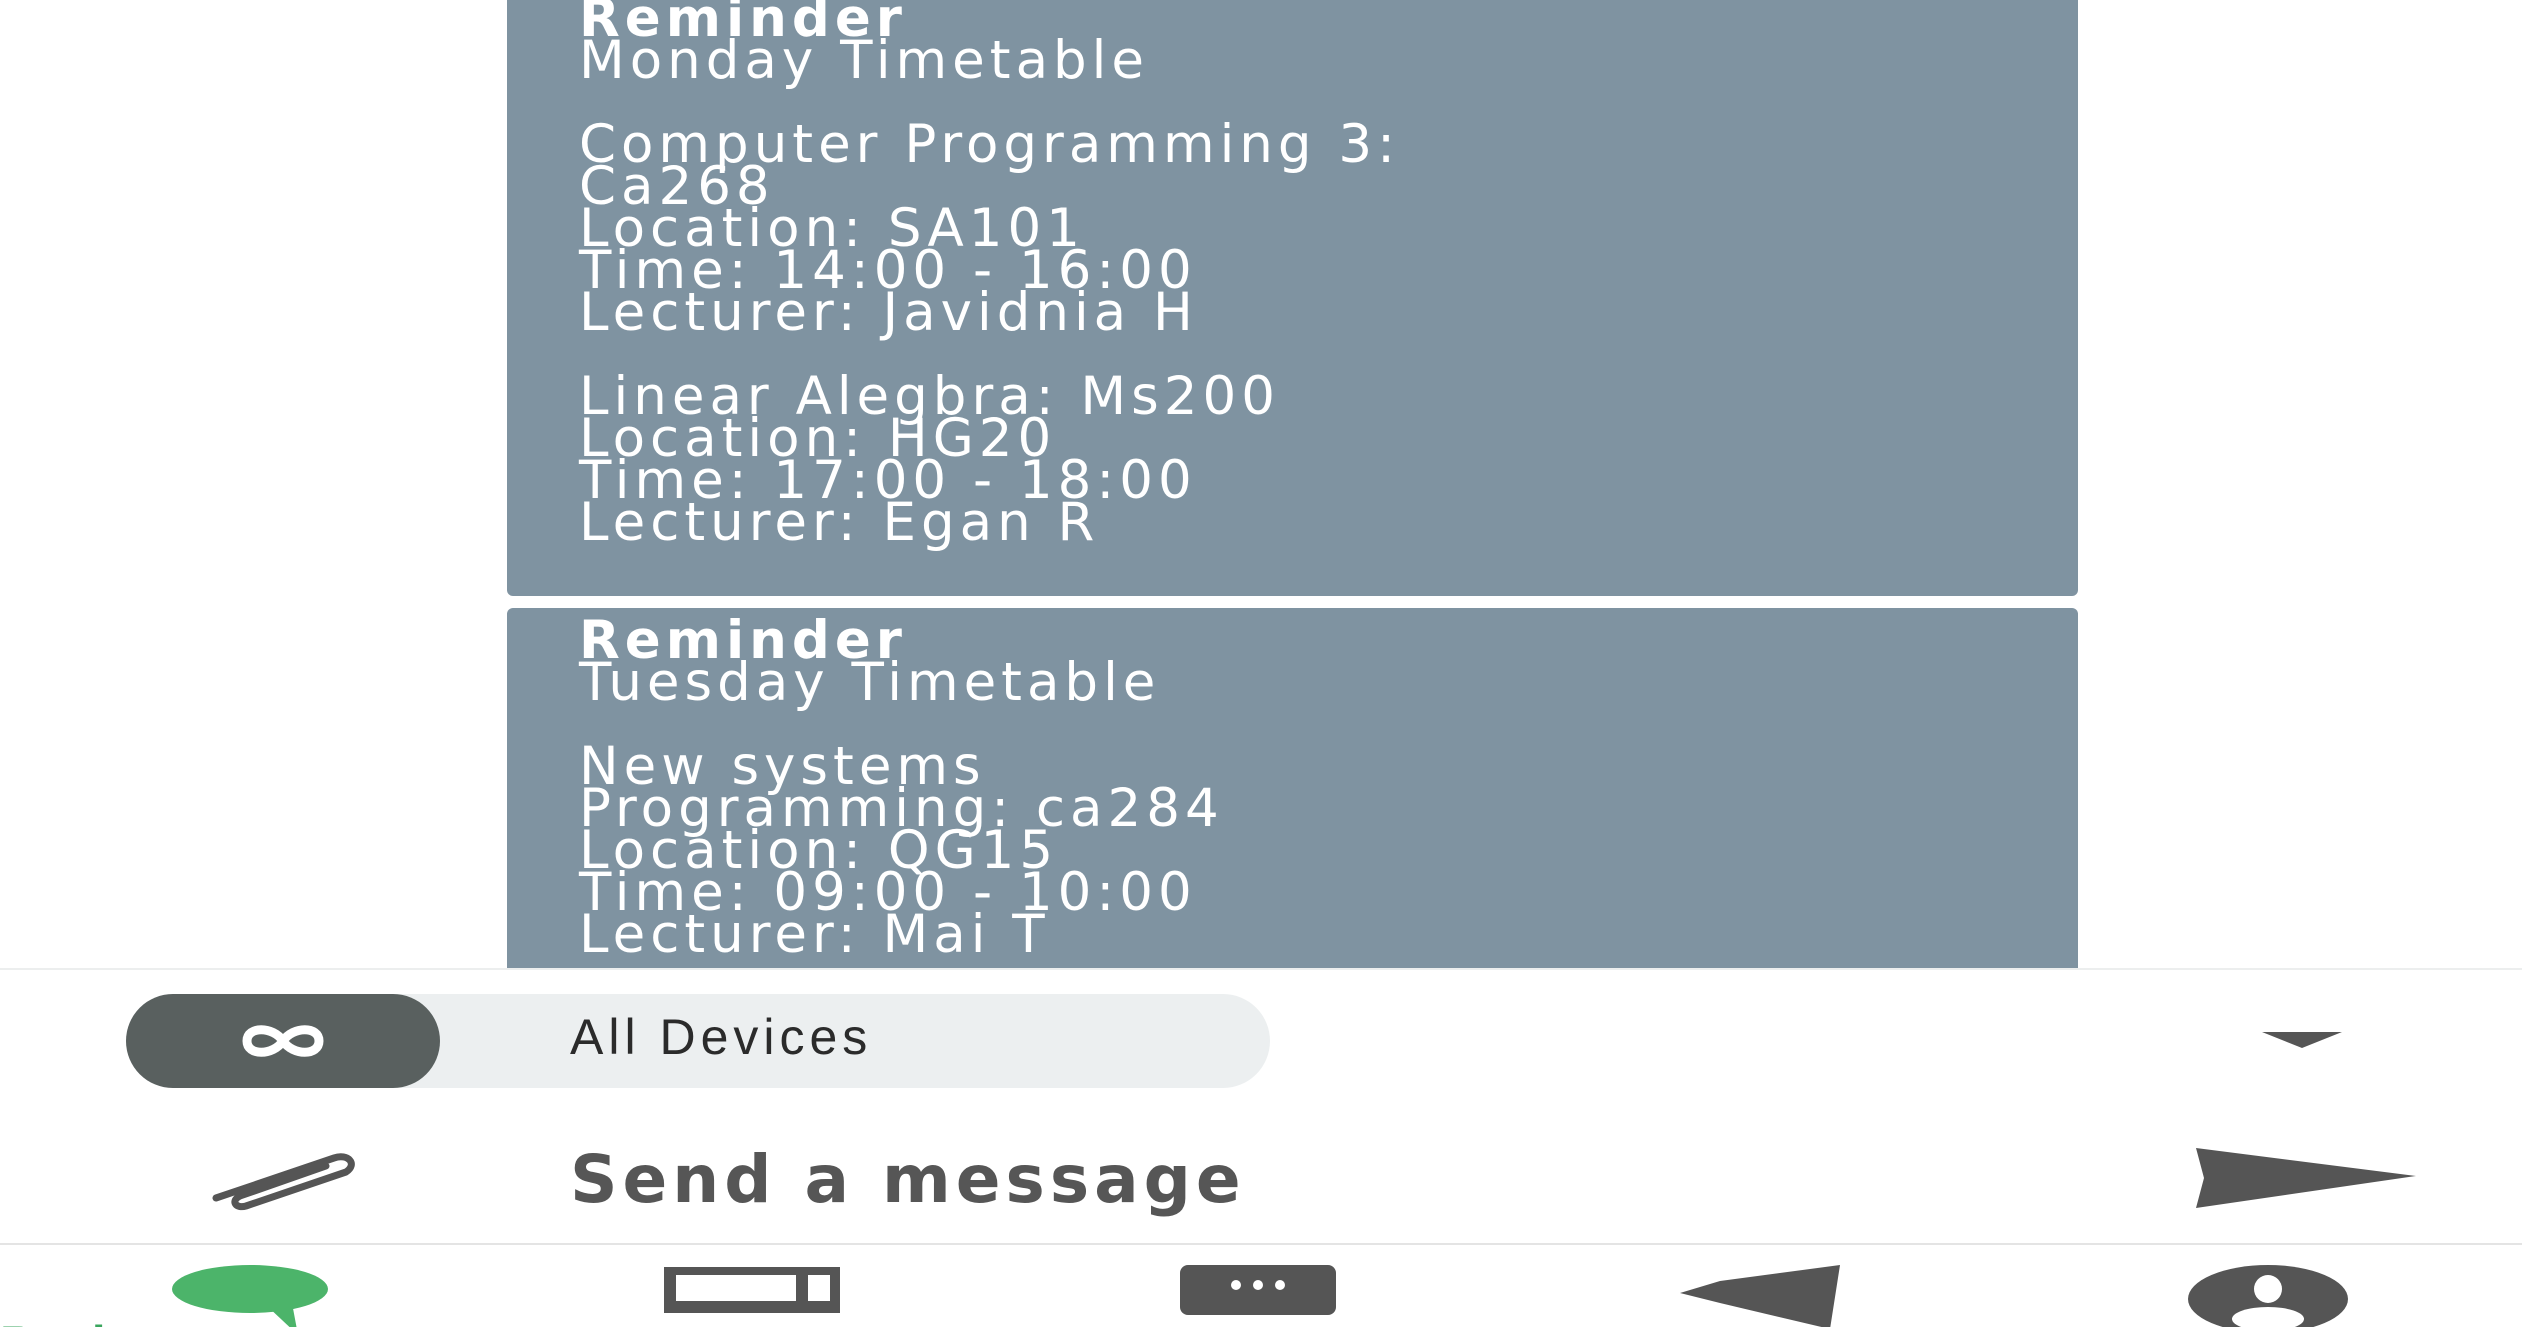 The width and height of the screenshot is (2522, 1327). I want to click on megaphone-icon, so click(1760, 1296).